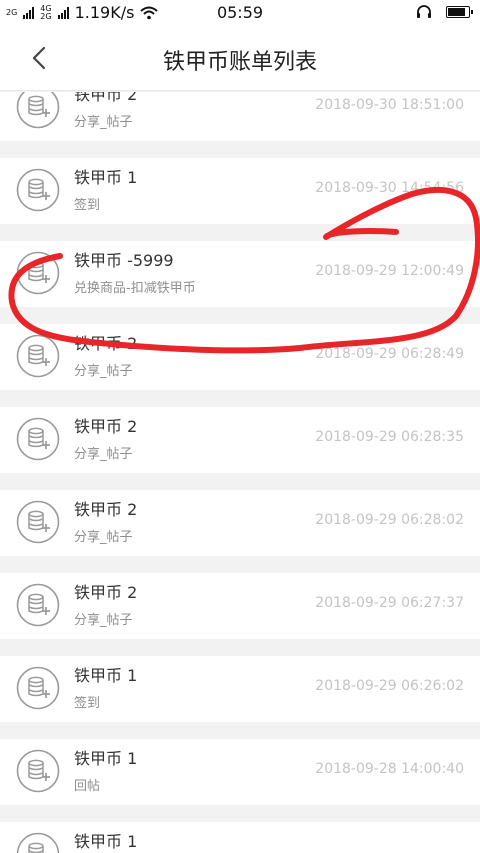  Describe the element at coordinates (240, 523) in the screenshot. I see `list-item: 铁甲币 2 分享_帖子 2018-09-29 06:28:02` at that location.